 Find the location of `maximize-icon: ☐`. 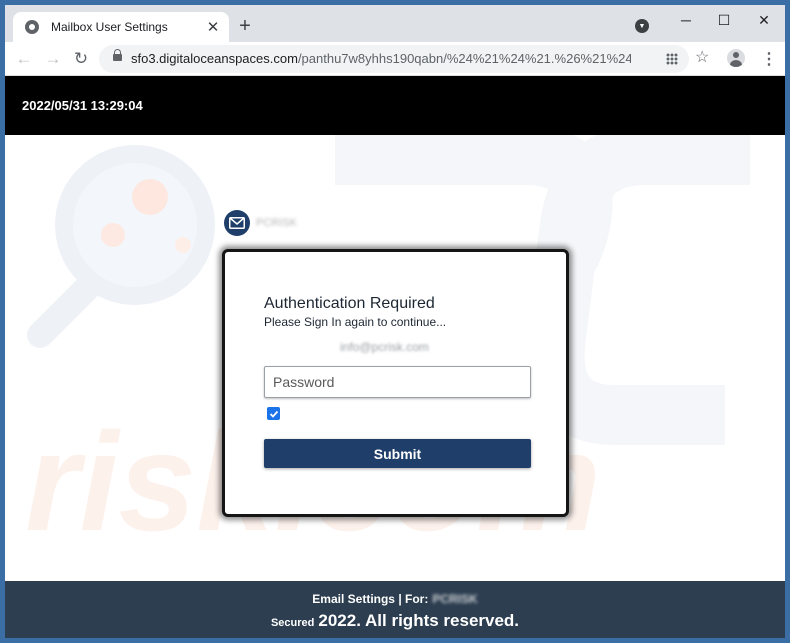

maximize-icon: ☐ is located at coordinates (724, 20).